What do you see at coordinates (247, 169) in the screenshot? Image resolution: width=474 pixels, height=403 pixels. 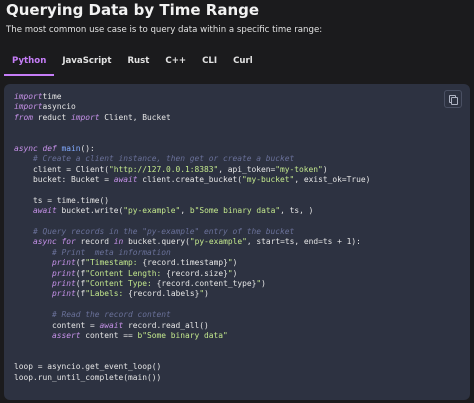 I see `code-token: , api_token=` at bounding box center [247, 169].